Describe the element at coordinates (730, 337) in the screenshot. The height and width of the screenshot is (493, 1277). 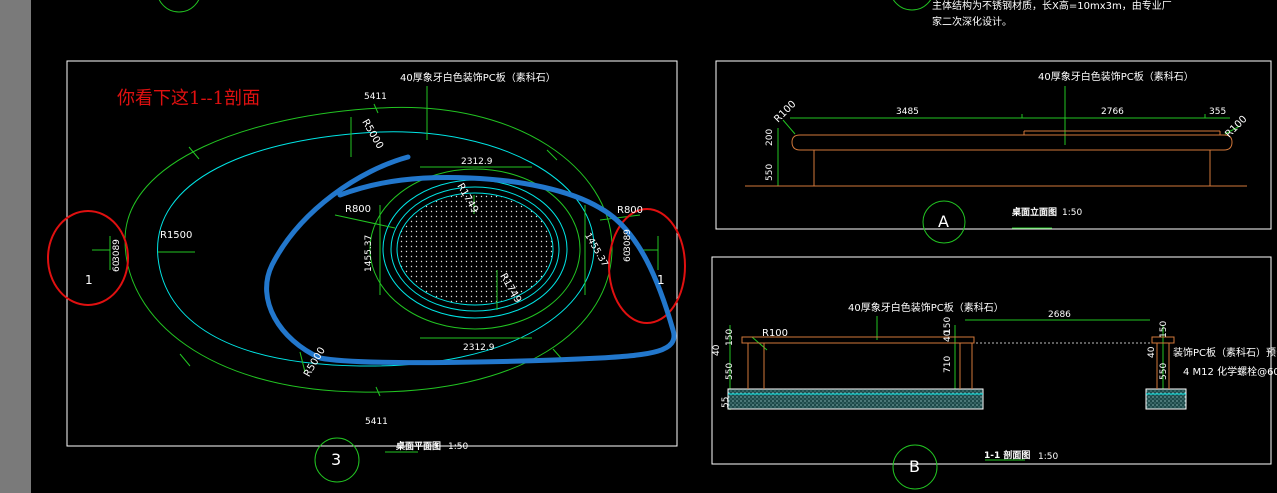
I see `section-dim-left-150: 150` at that location.